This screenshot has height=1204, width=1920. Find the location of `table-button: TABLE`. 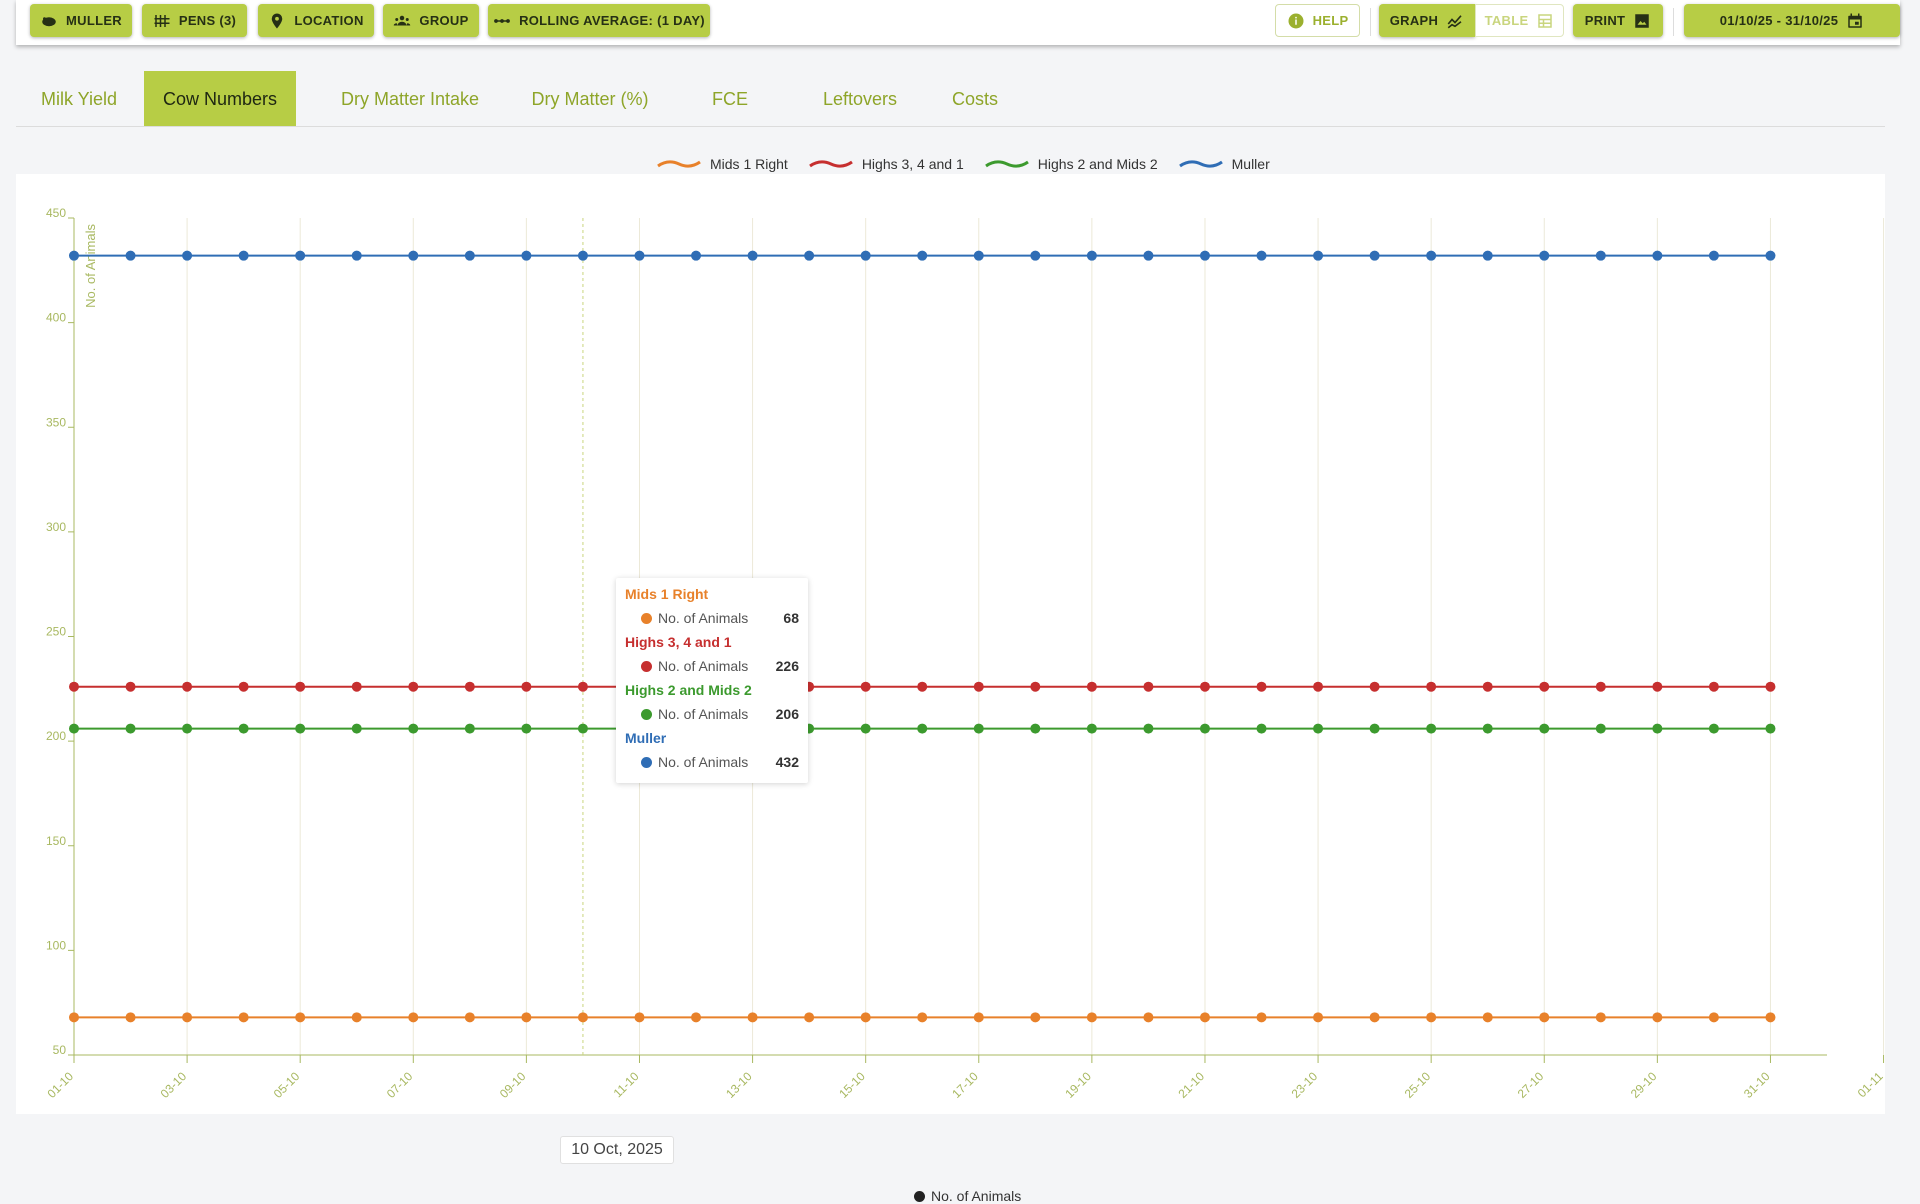

table-button: TABLE is located at coordinates (1519, 20).